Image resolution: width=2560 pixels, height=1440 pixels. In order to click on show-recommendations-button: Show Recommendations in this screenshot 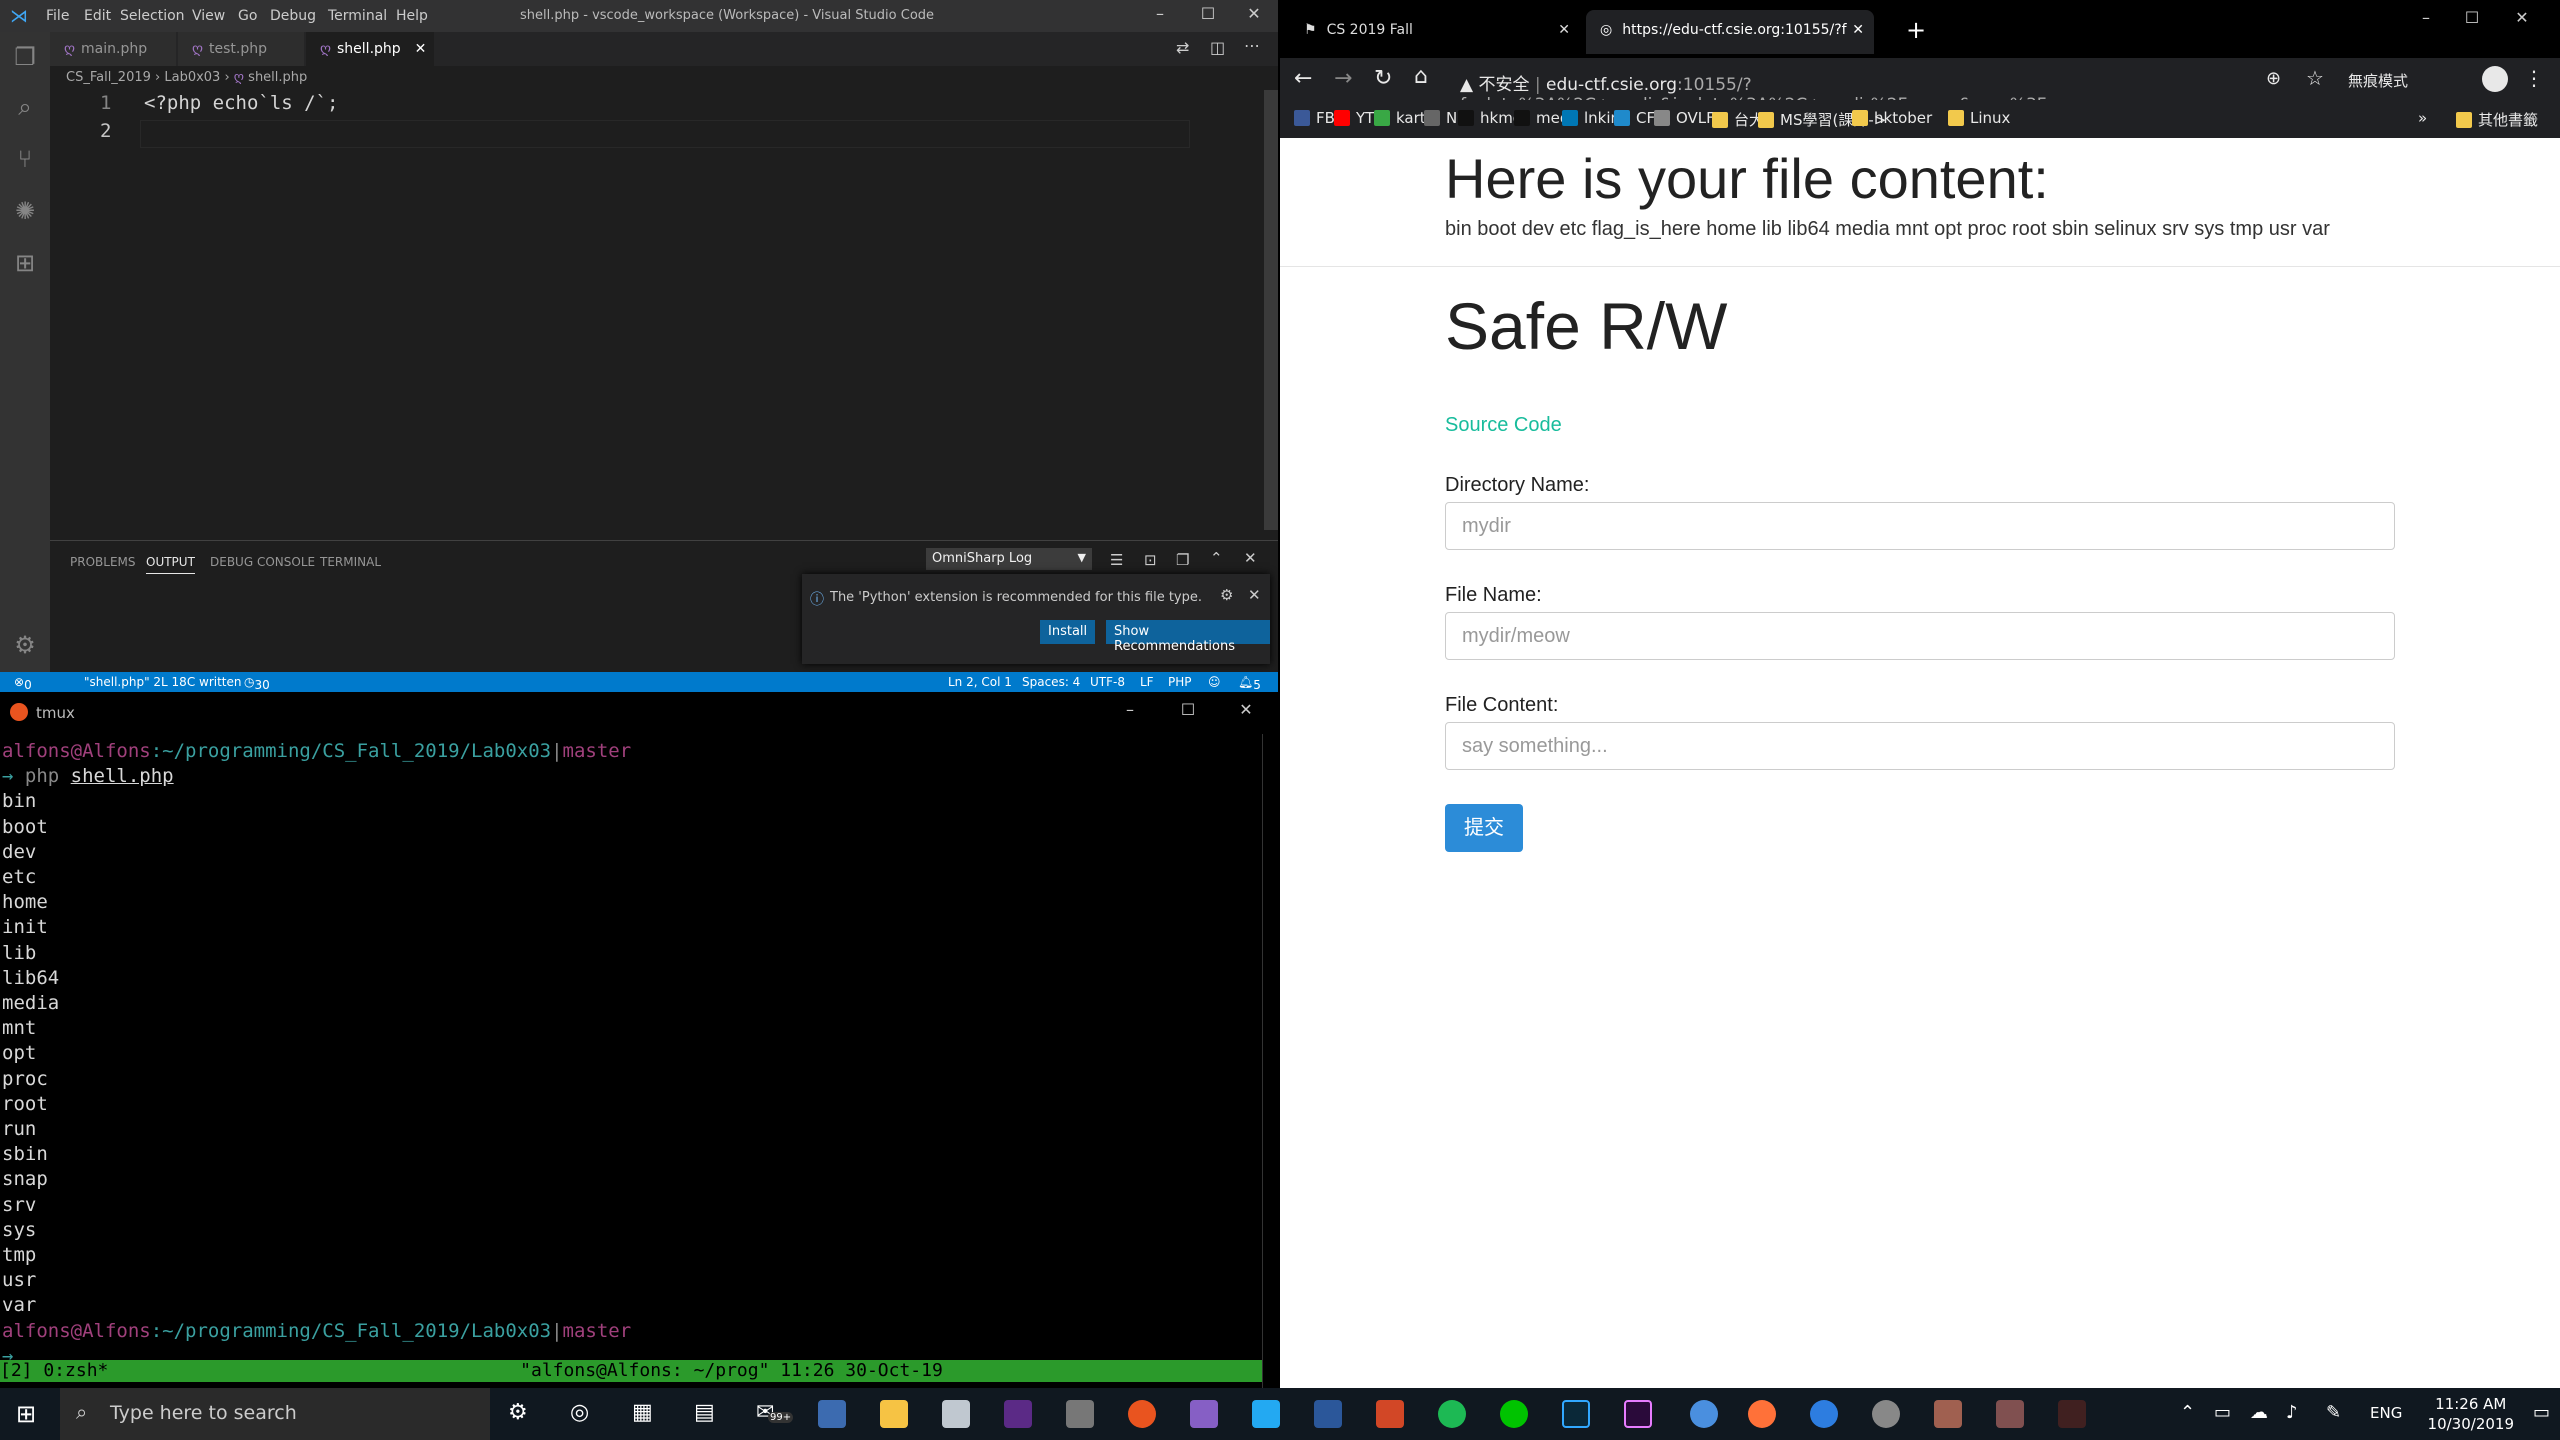, I will do `click(1188, 637)`.